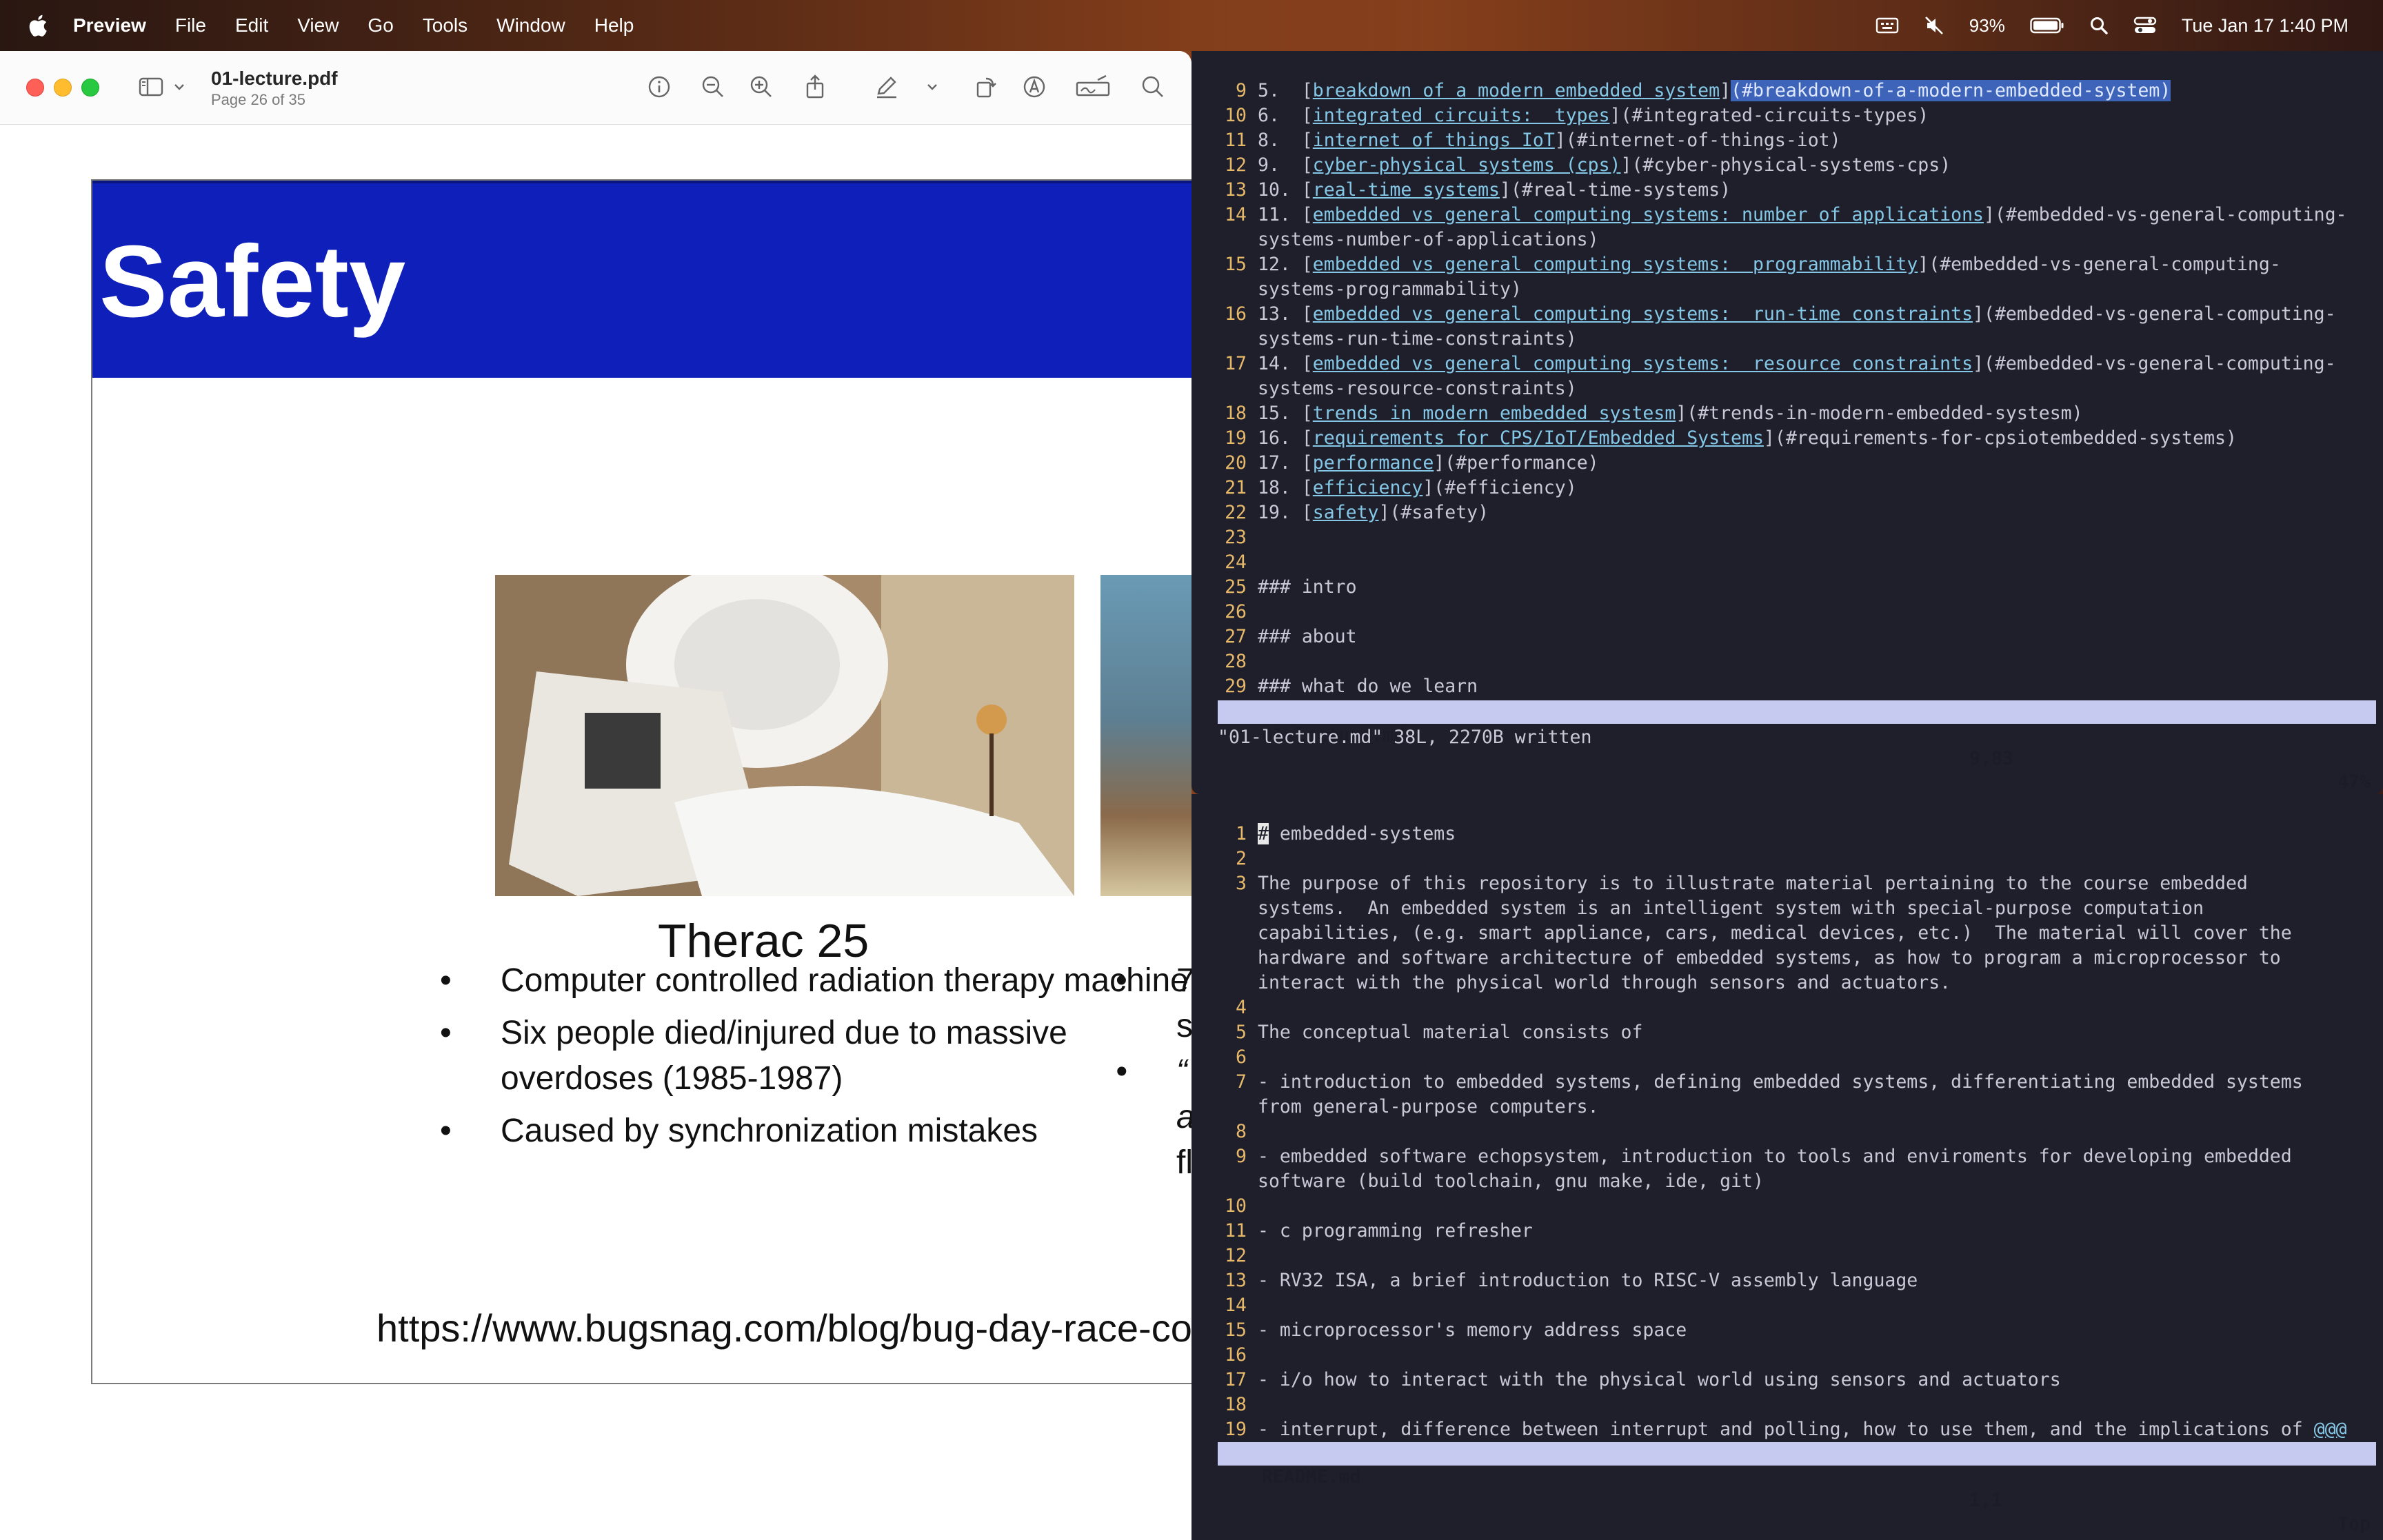  I want to click on editor-line: systems-number-of-applications), so click(1792, 240).